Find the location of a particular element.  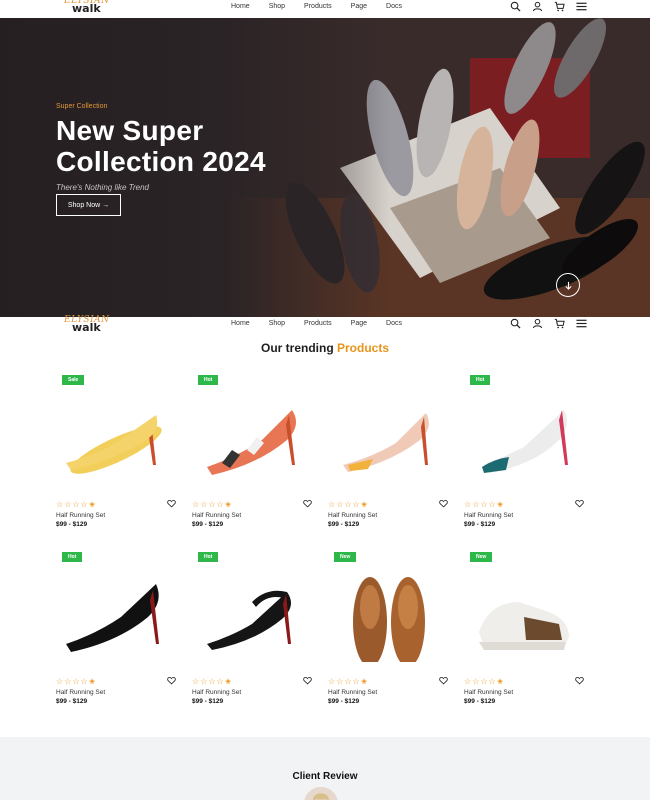

section-title-main: Our trending is located at coordinates (298, 348).